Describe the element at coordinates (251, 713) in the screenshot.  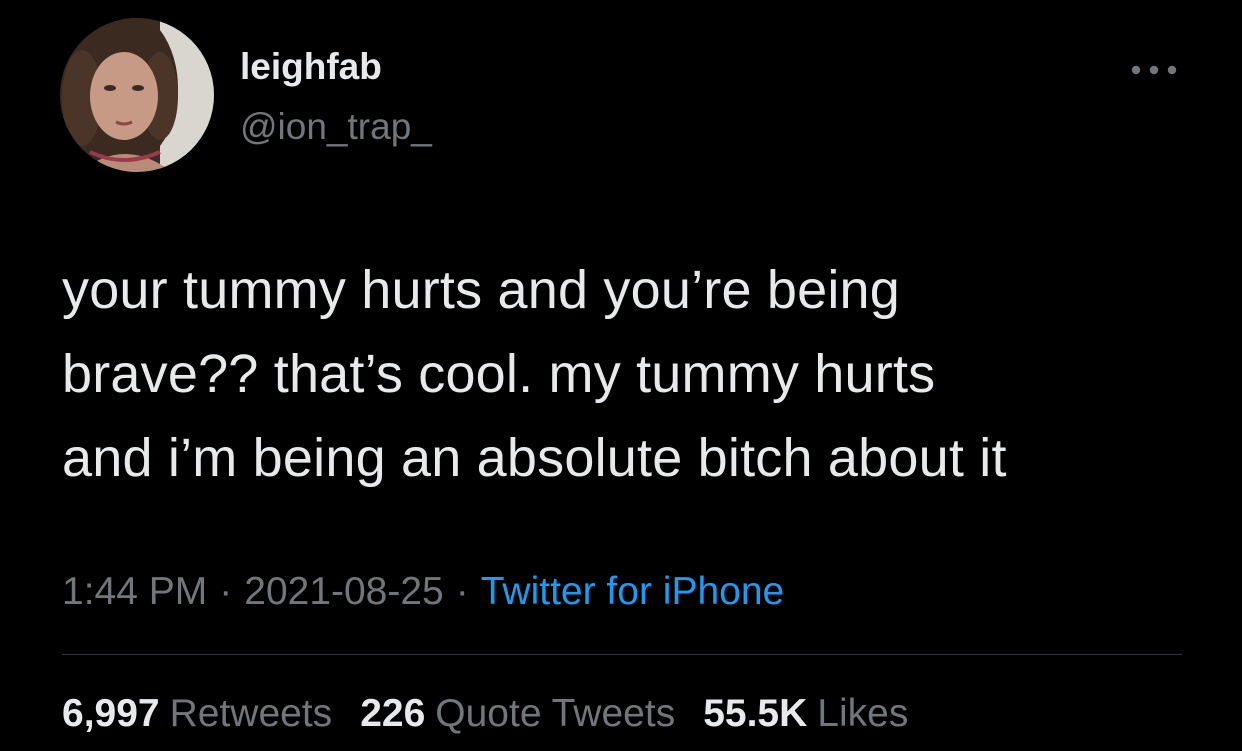
I see `retweets-label: Retweets` at that location.